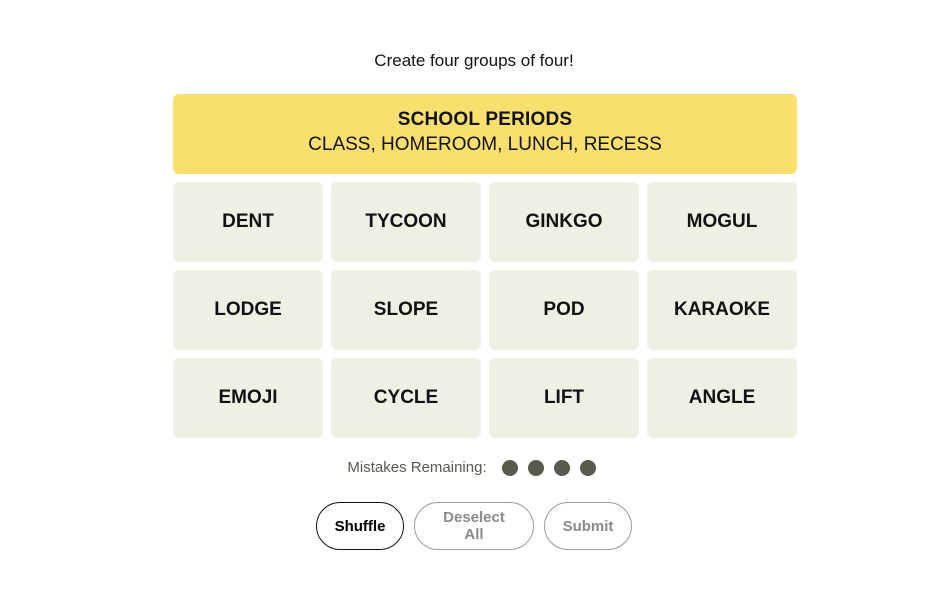  Describe the element at coordinates (406, 310) in the screenshot. I see `word-tile: SLOPE` at that location.